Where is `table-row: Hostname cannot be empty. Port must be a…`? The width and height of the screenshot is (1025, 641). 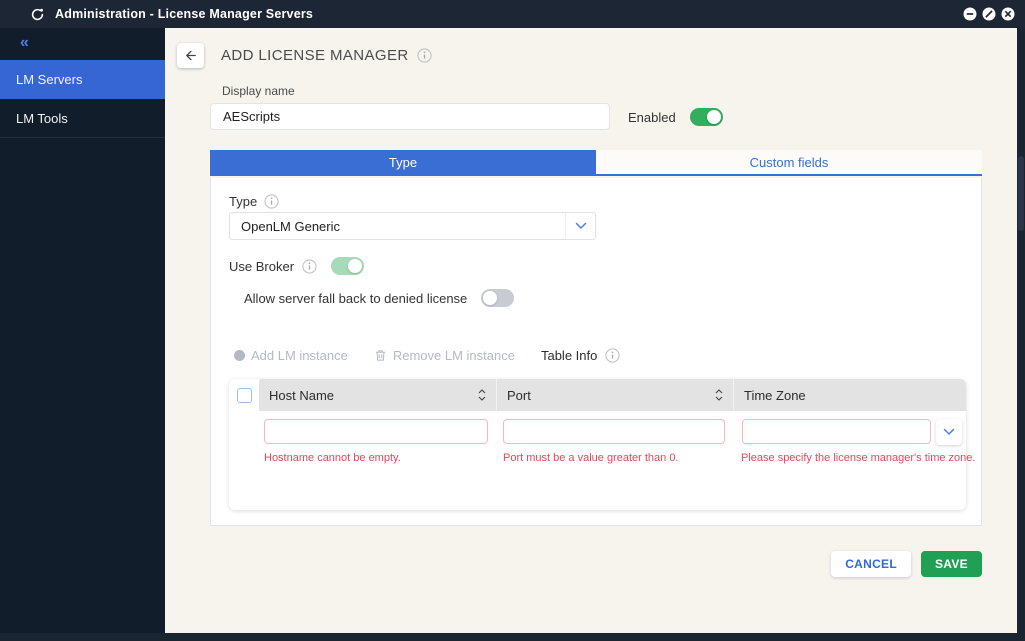 table-row: Hostname cannot be empty. Port must be a… is located at coordinates (602, 460).